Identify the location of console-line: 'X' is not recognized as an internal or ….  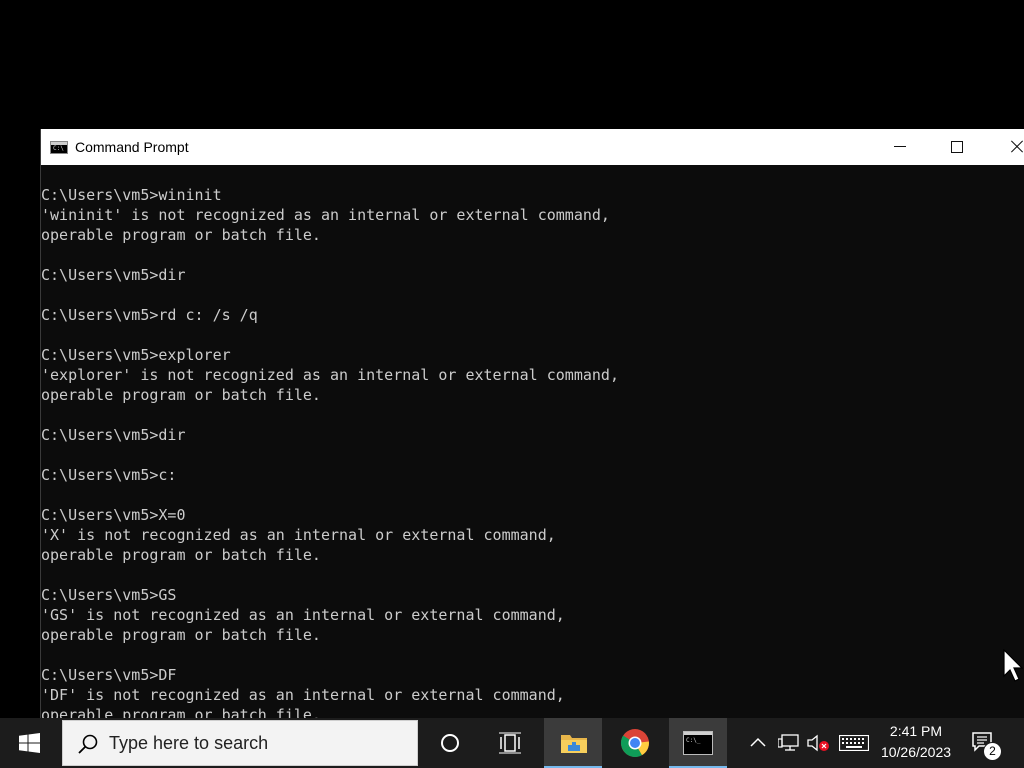
(298, 535).